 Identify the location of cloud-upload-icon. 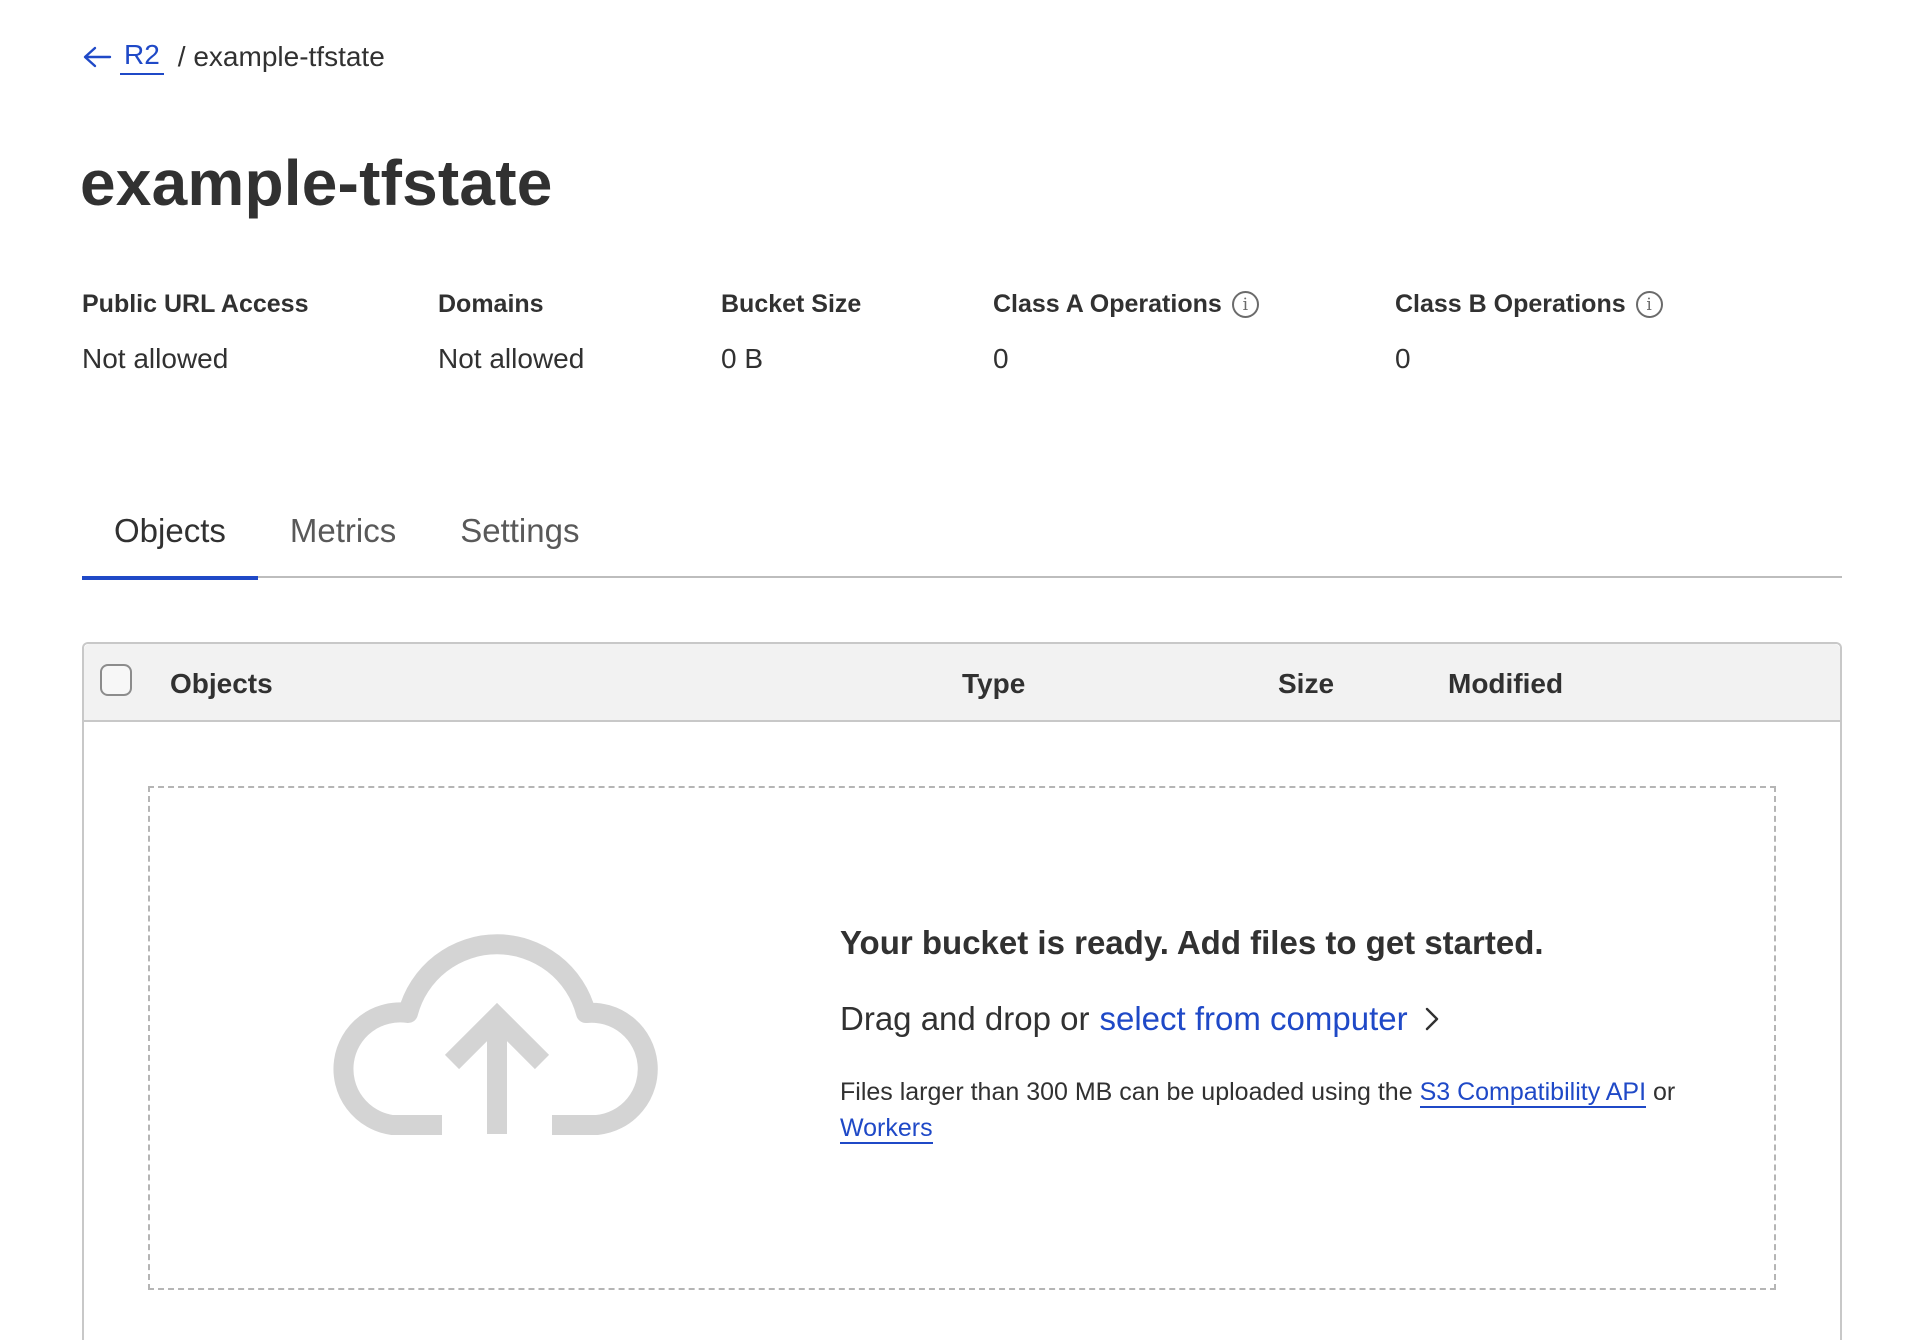
(495, 1034).